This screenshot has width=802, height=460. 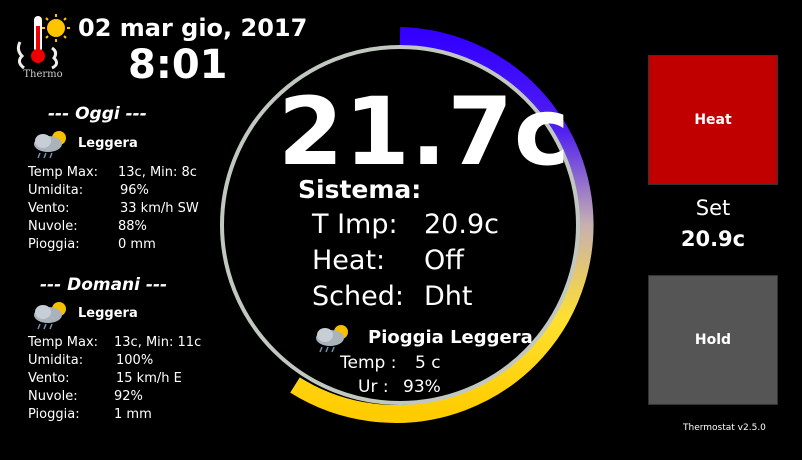 What do you see at coordinates (159, 208) in the screenshot?
I see `today-wind-value: 33 km/h SW` at bounding box center [159, 208].